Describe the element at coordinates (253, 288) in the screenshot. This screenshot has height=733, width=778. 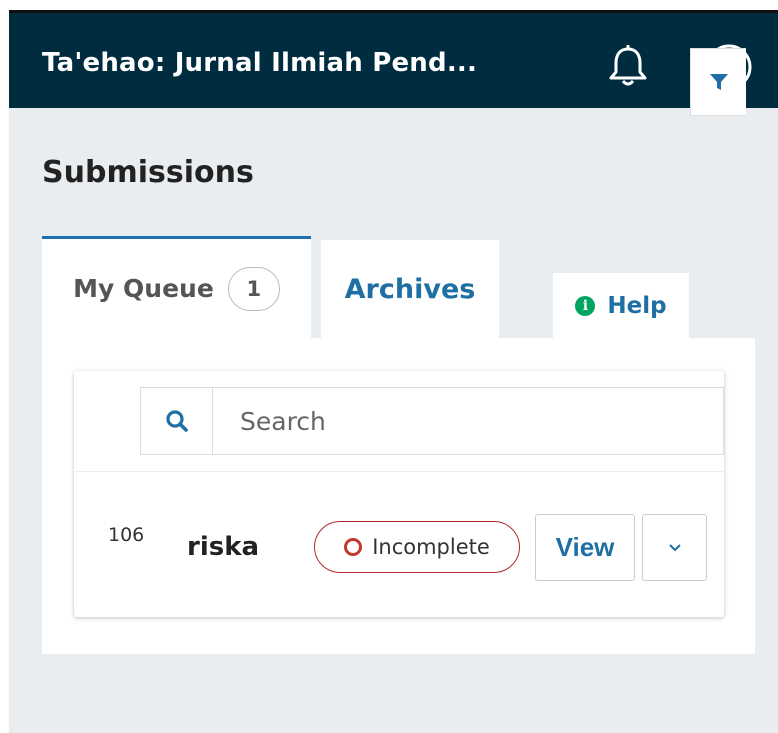
I see `queue-count-badge: 1` at that location.